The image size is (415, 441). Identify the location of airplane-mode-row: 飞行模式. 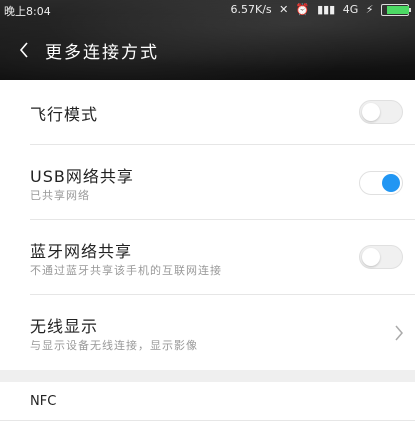
(207, 112).